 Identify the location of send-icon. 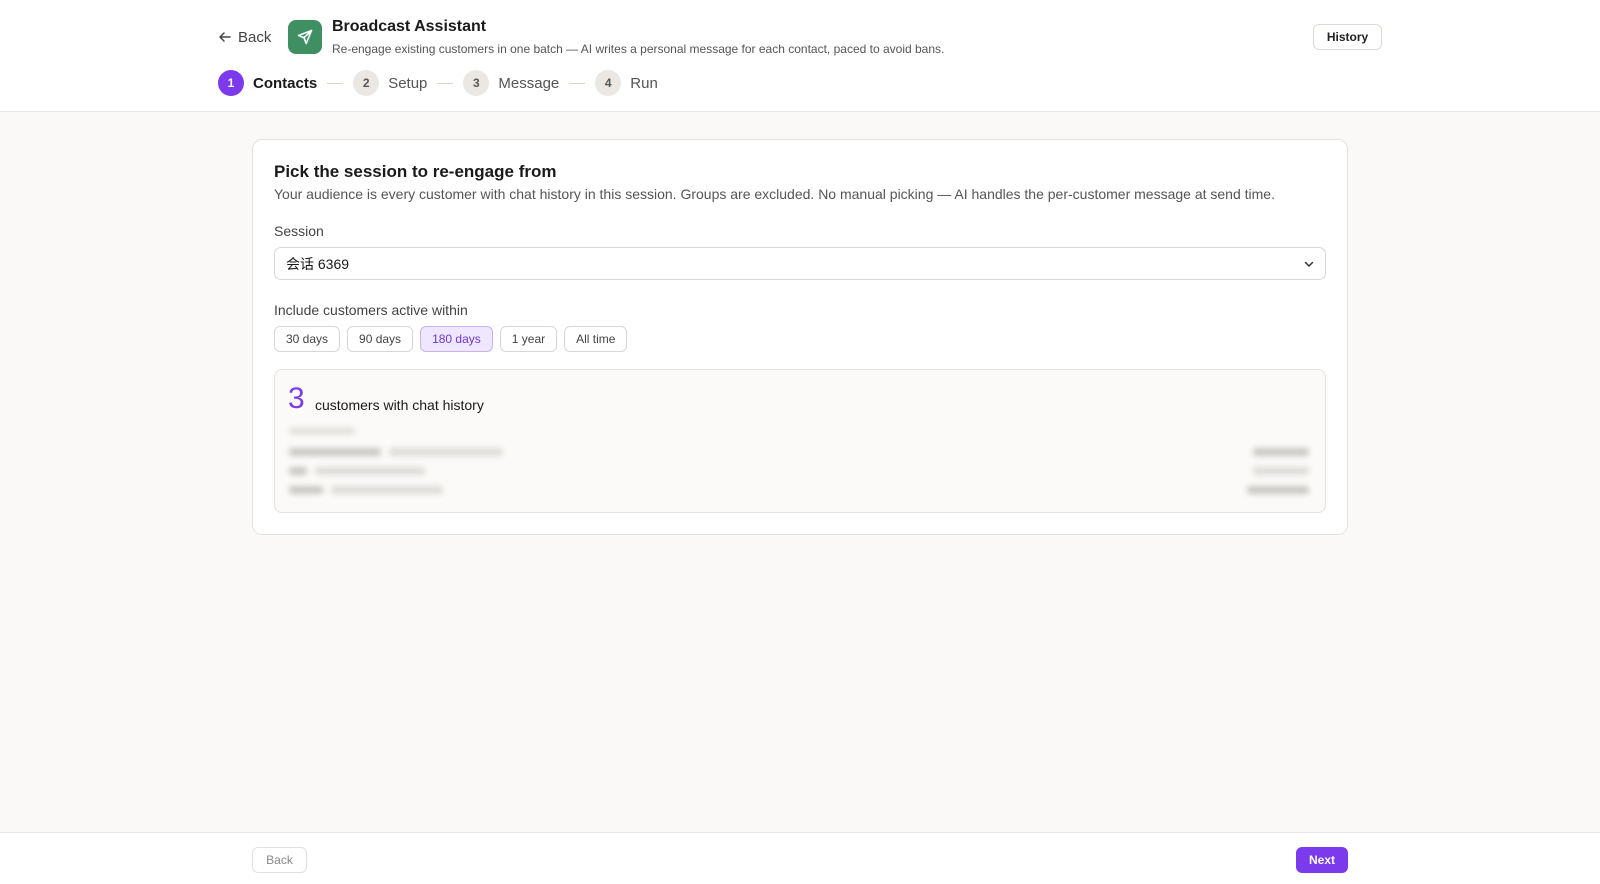
(305, 37).